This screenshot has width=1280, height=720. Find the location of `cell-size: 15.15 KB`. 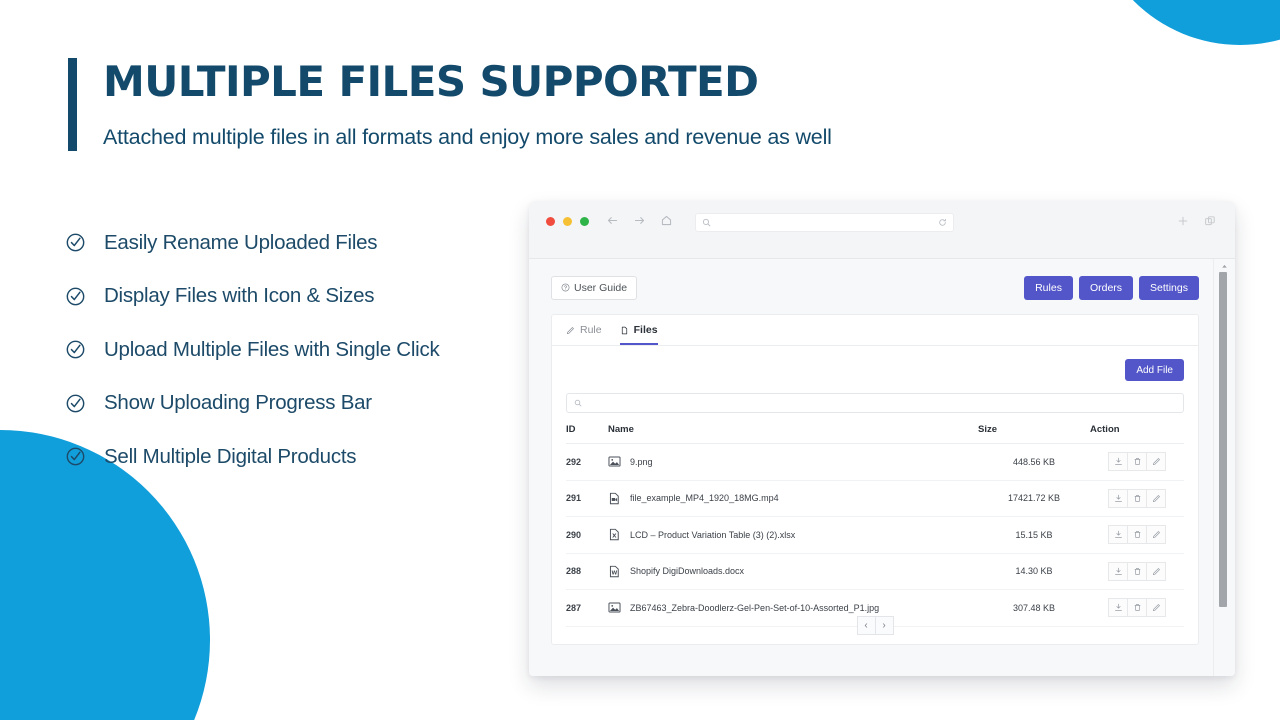

cell-size: 15.15 KB is located at coordinates (1034, 535).